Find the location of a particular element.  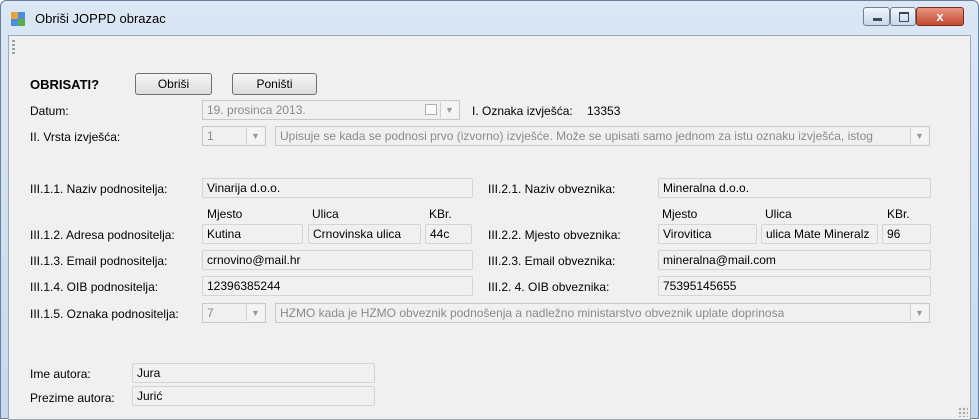

podnositelj-kbr-header: KBr. is located at coordinates (440, 214).